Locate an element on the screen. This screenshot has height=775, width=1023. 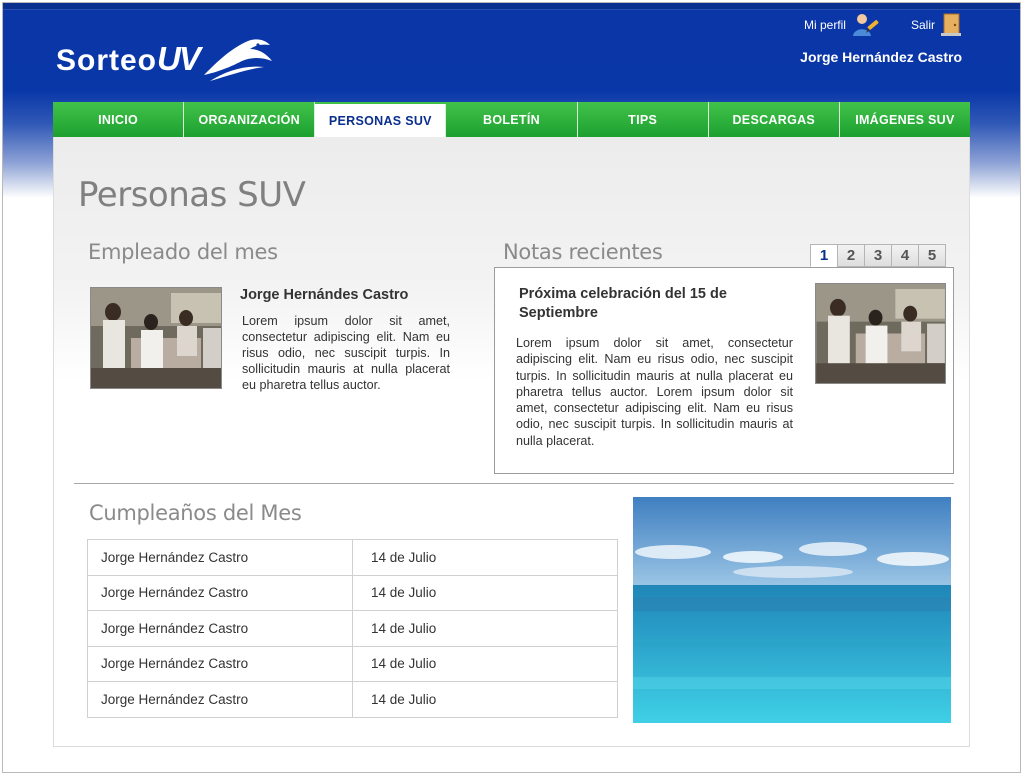
logout-label: Salir is located at coordinates (922, 25).